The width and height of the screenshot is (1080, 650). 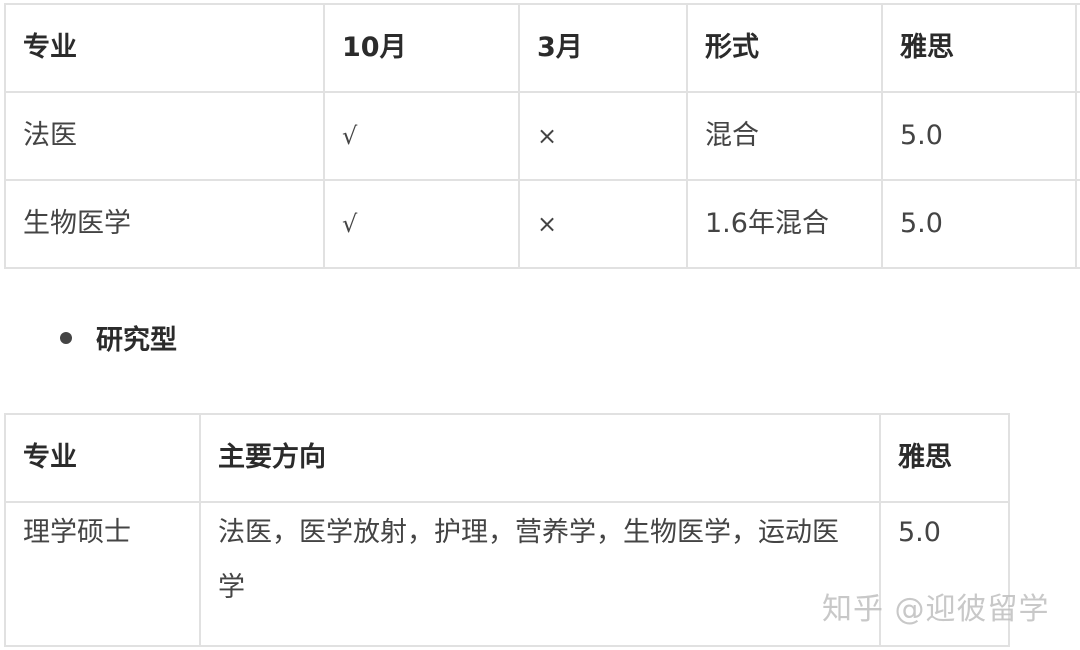 What do you see at coordinates (936, 609) in the screenshot?
I see `watermark: 知乎 @迎彼留学` at bounding box center [936, 609].